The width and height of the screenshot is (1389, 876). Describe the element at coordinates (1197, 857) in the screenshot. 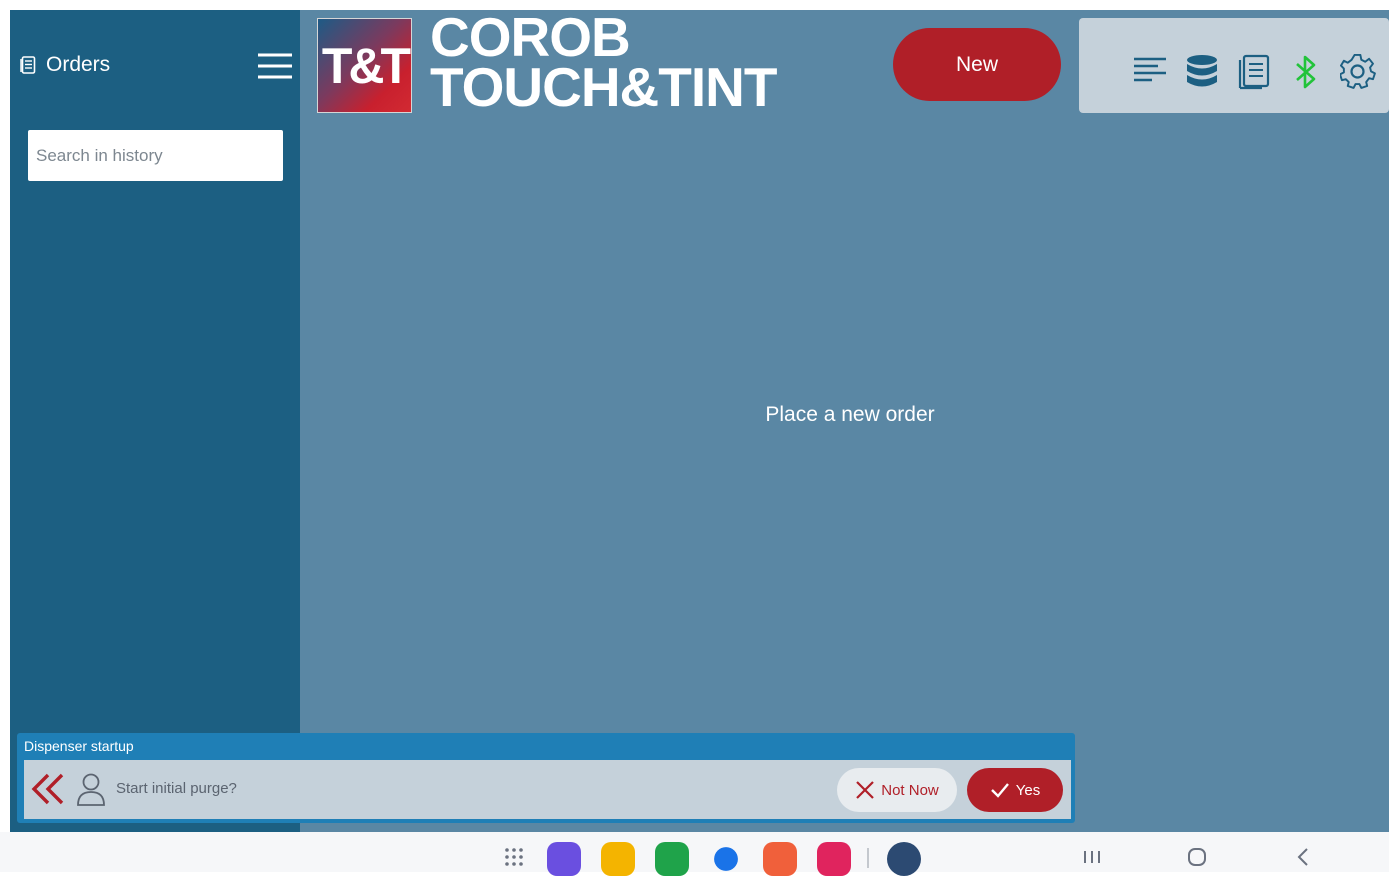

I see `home-icon` at that location.